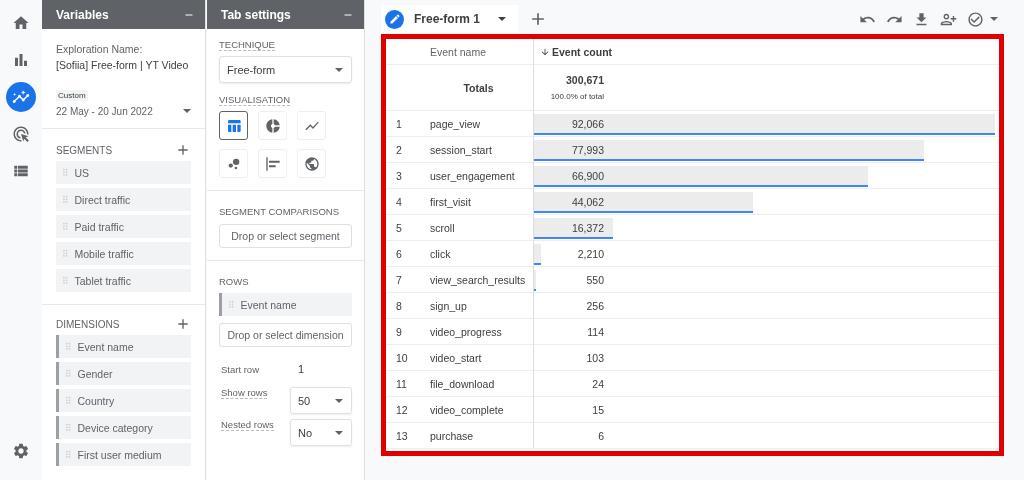 The image size is (1024, 480). I want to click on donut-chart-icon, so click(272, 125).